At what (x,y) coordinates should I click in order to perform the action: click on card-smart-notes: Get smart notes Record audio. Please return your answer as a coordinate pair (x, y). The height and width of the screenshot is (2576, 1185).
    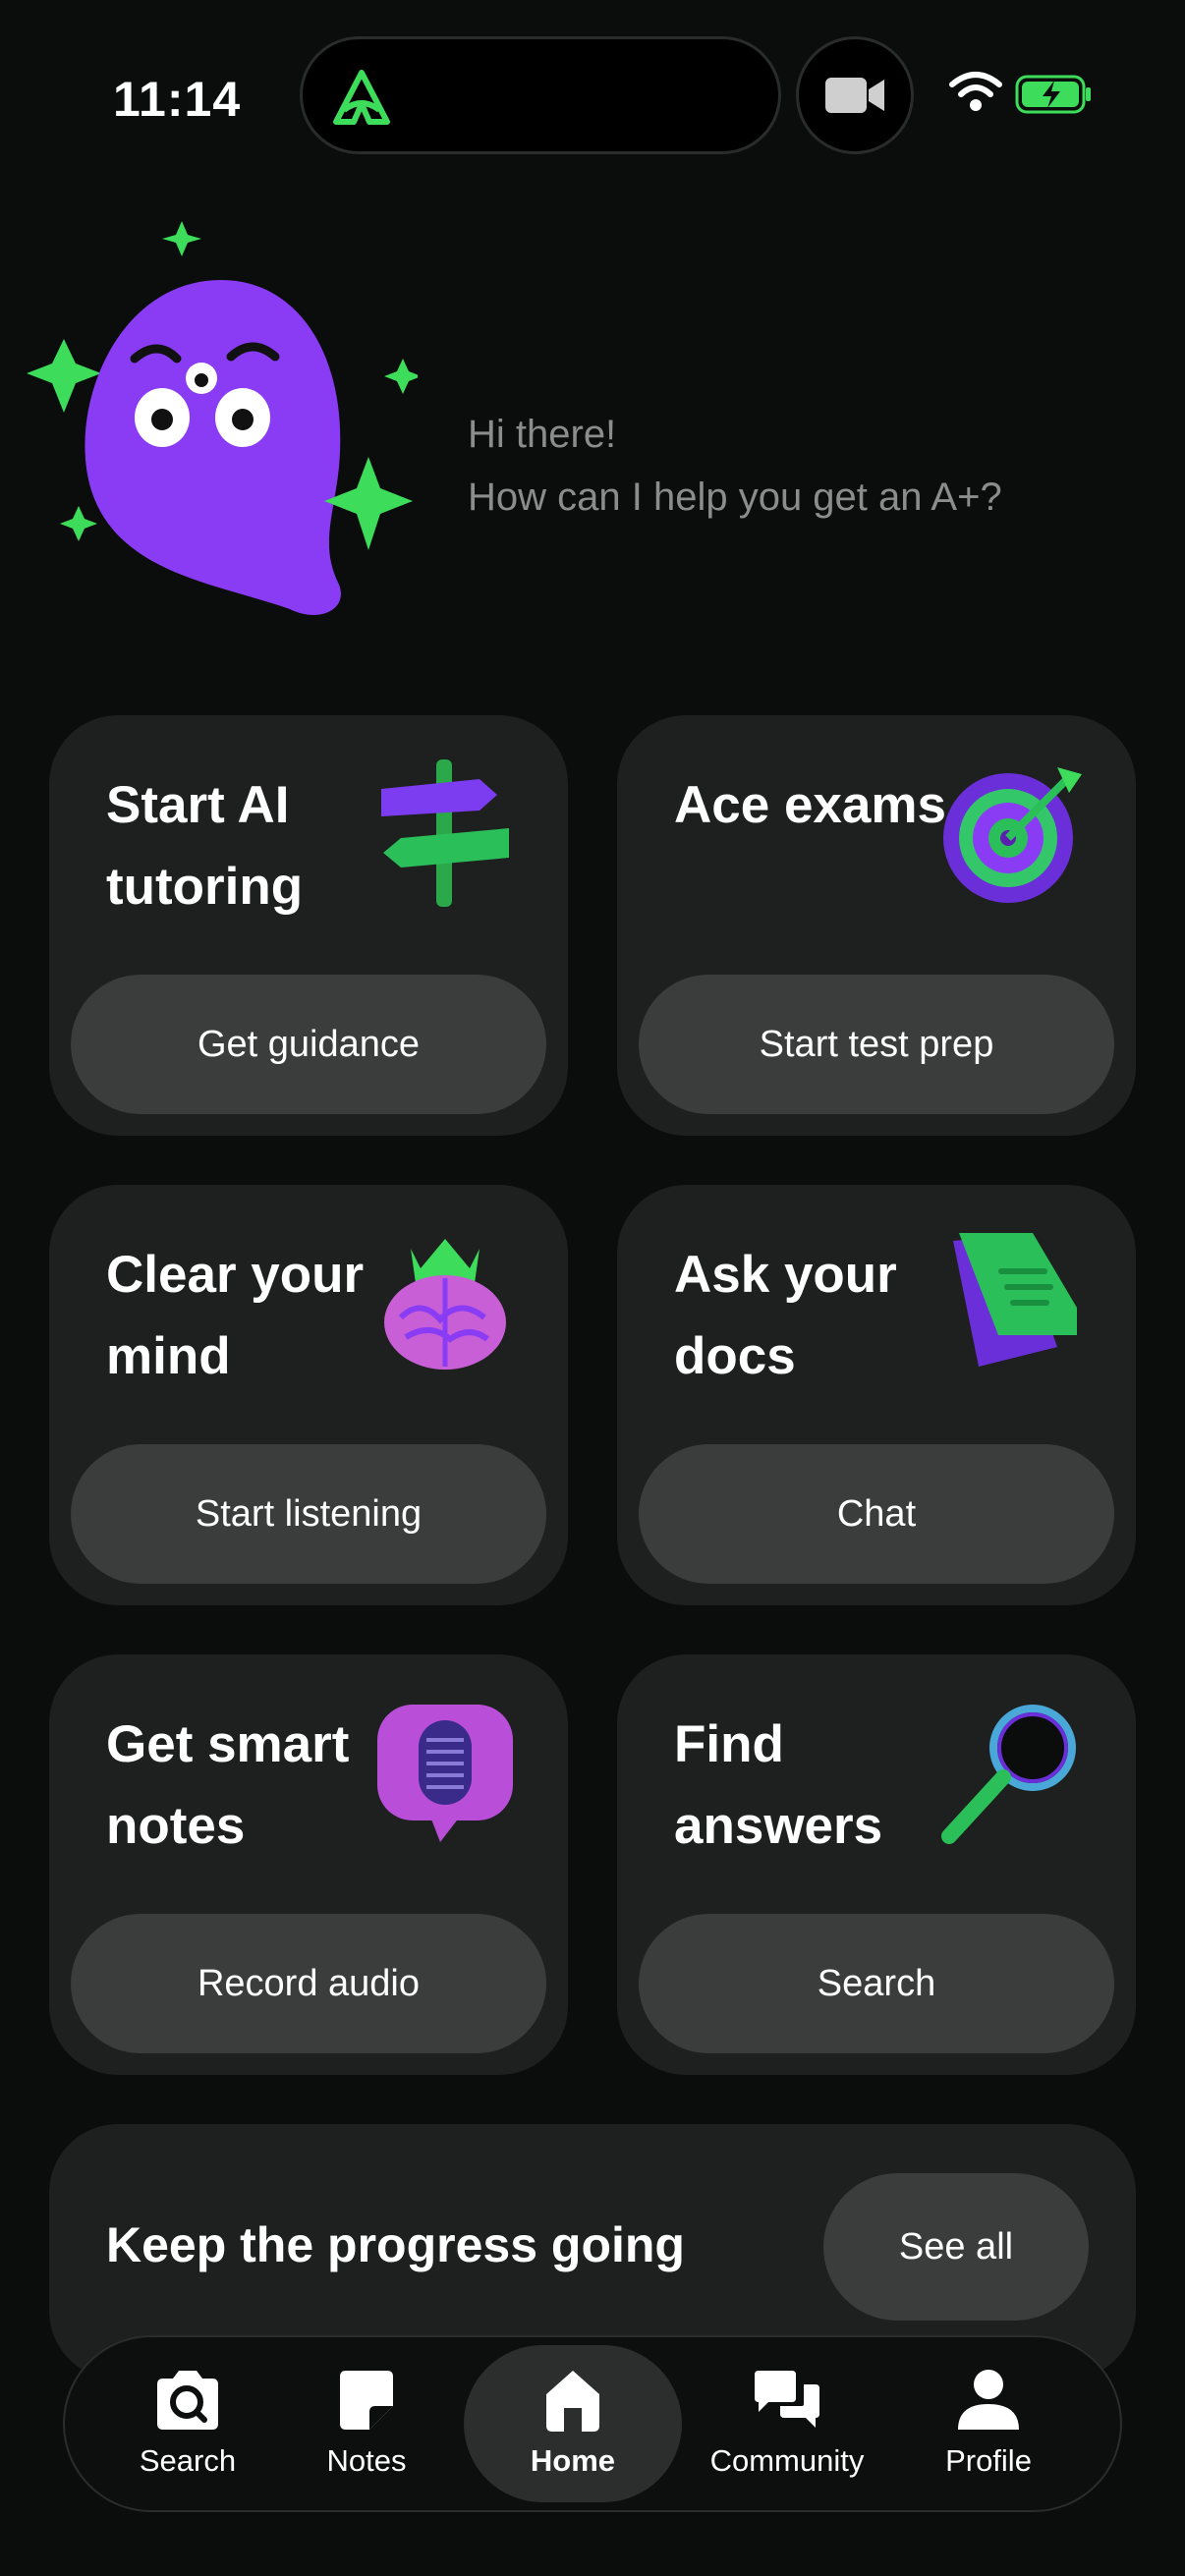
    Looking at the image, I should click on (309, 1864).